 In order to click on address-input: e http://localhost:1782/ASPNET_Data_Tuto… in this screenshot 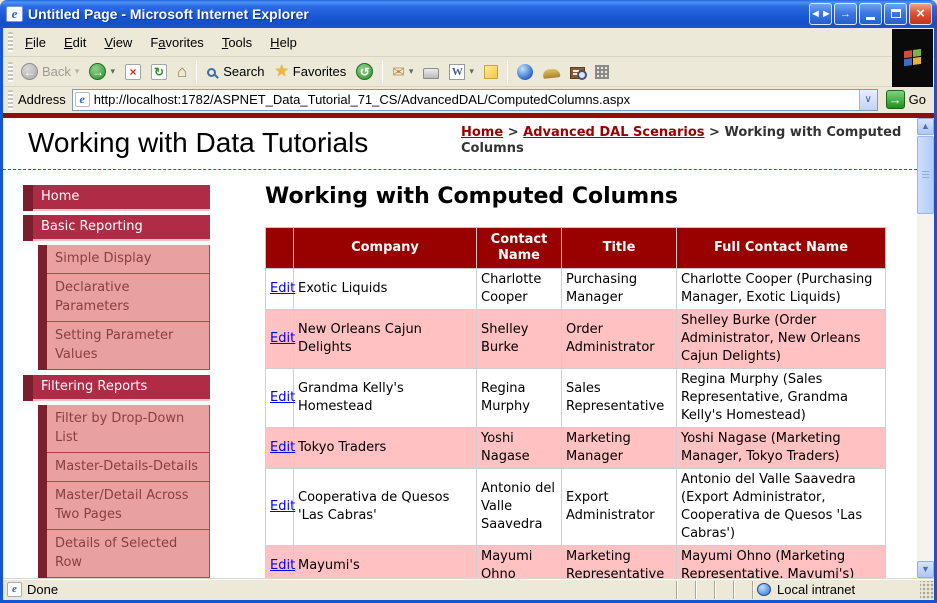, I will do `click(474, 99)`.